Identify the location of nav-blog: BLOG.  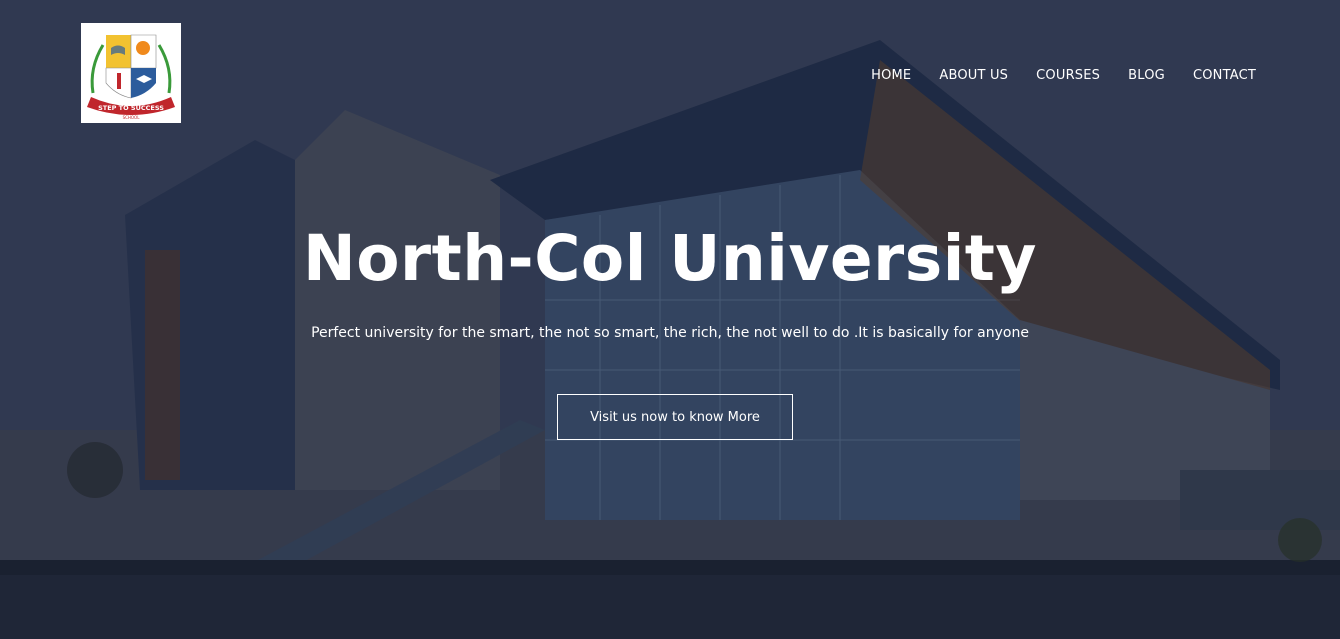
(1146, 75).